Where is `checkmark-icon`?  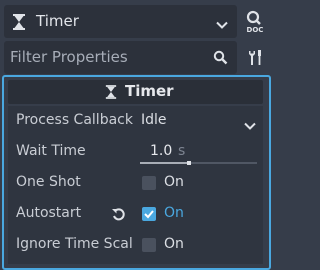 checkmark-icon is located at coordinates (149, 214).